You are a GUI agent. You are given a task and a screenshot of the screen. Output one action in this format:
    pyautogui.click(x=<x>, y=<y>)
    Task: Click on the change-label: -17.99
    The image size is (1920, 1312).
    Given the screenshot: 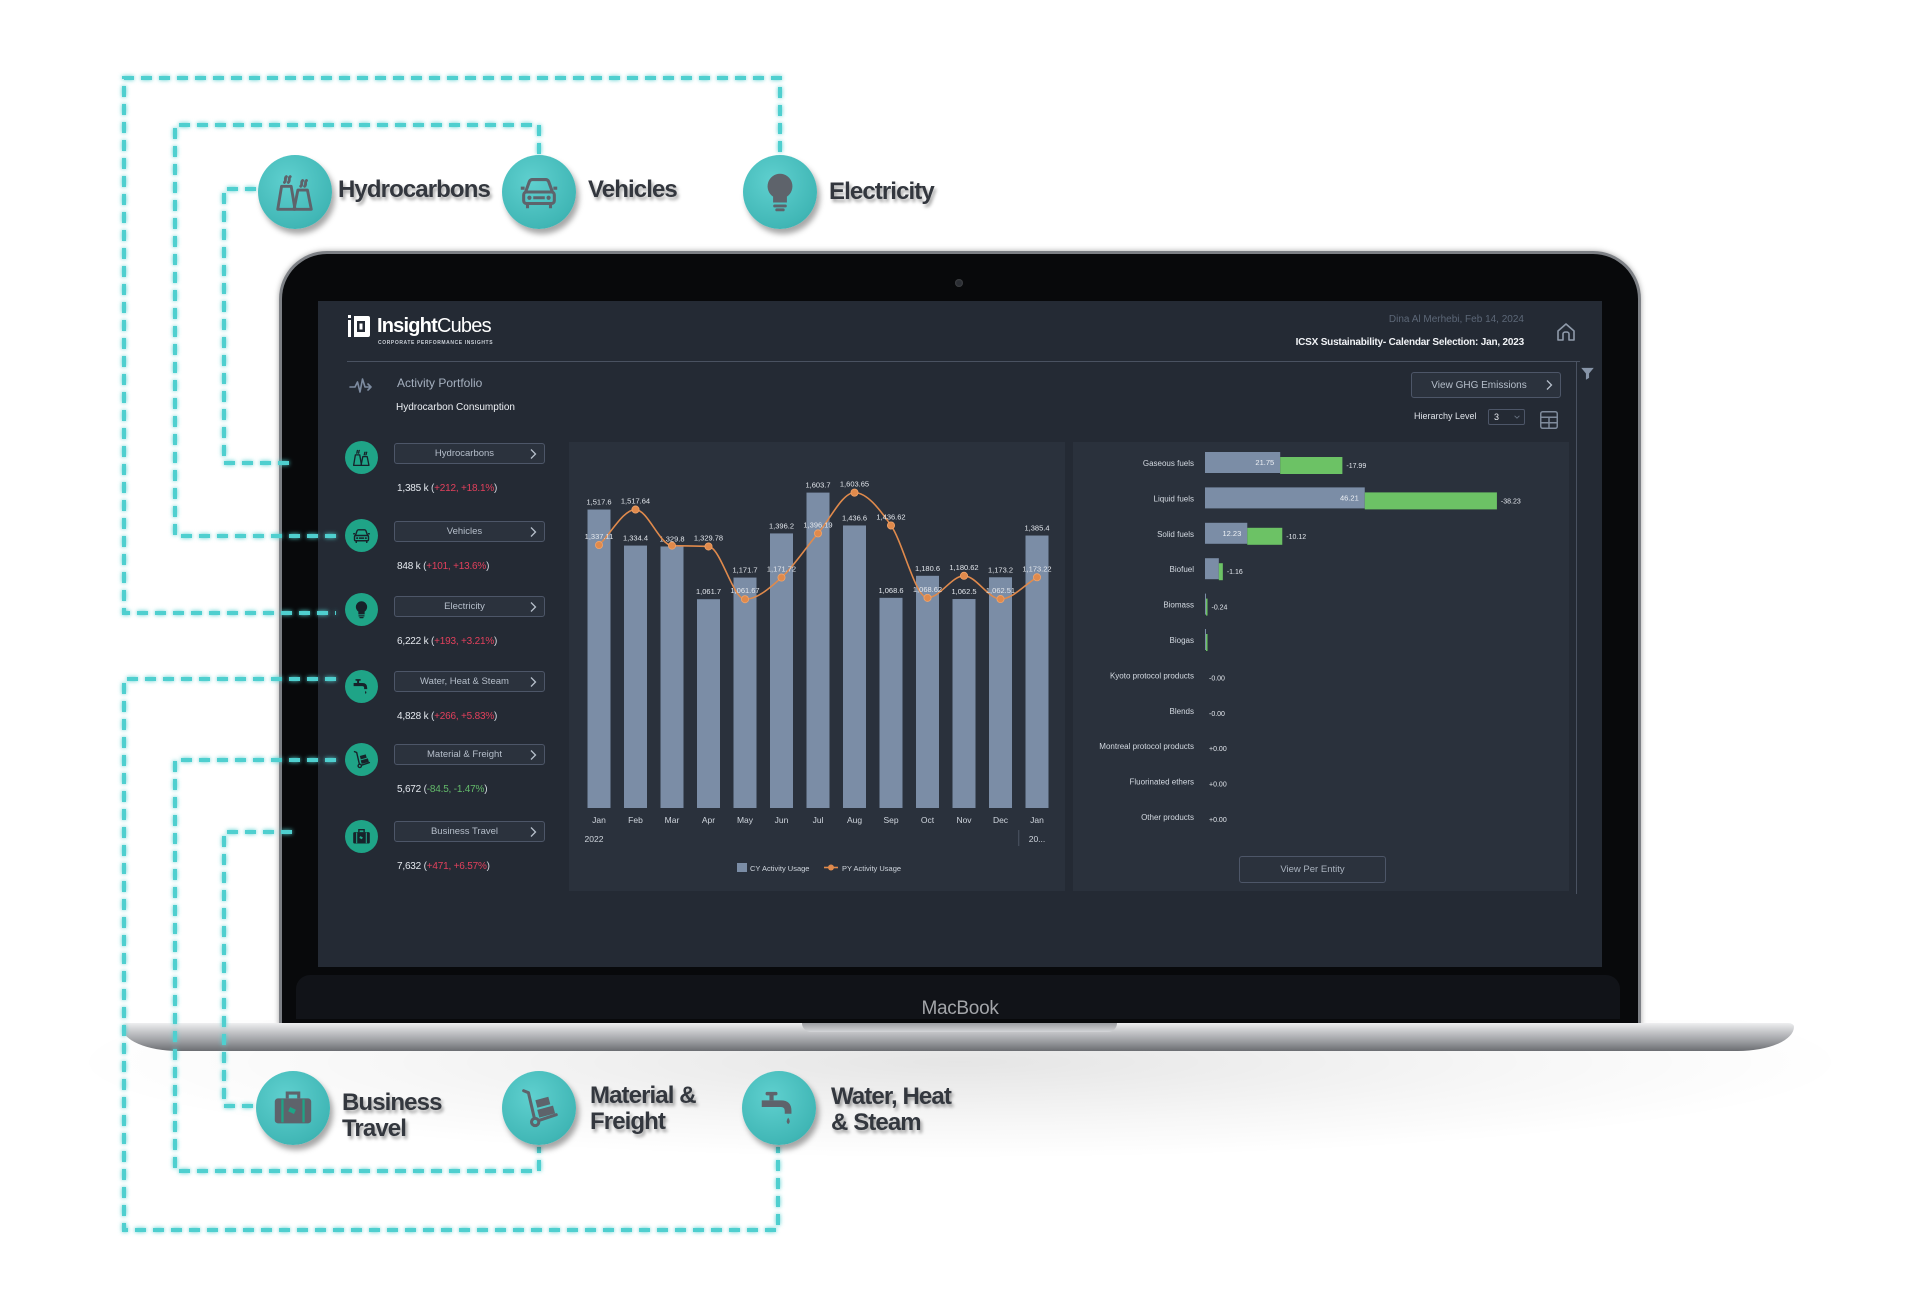 What is the action you would take?
    pyautogui.click(x=1356, y=466)
    